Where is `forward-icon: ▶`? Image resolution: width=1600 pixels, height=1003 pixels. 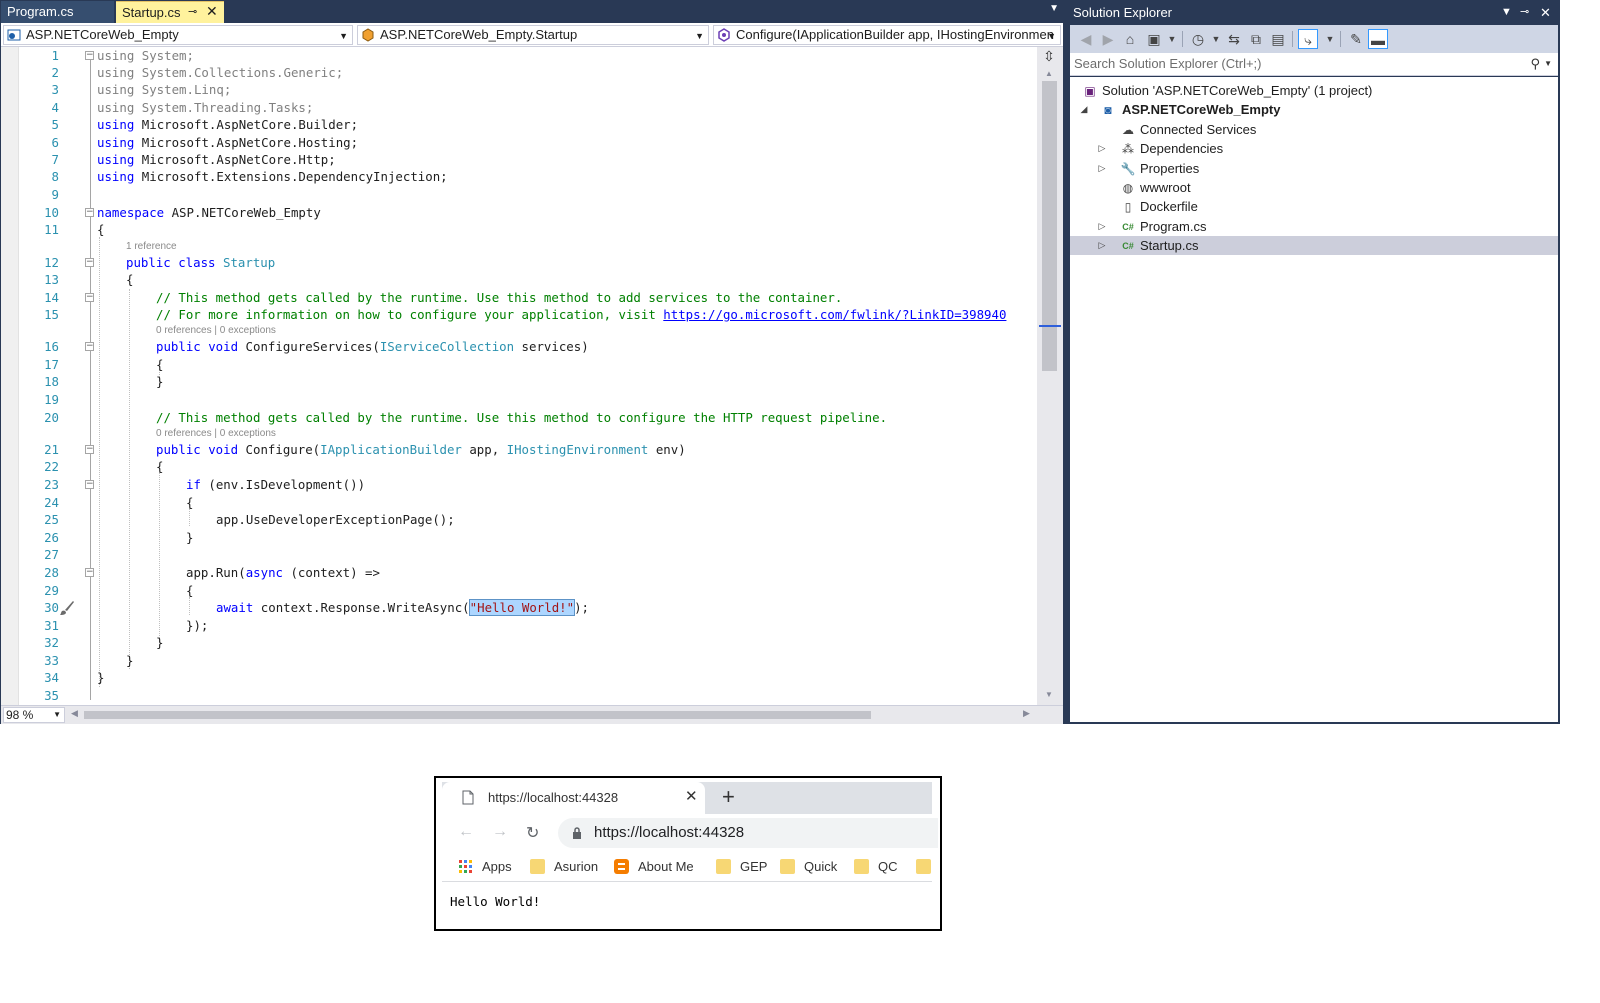 forward-icon: ▶ is located at coordinates (1108, 39).